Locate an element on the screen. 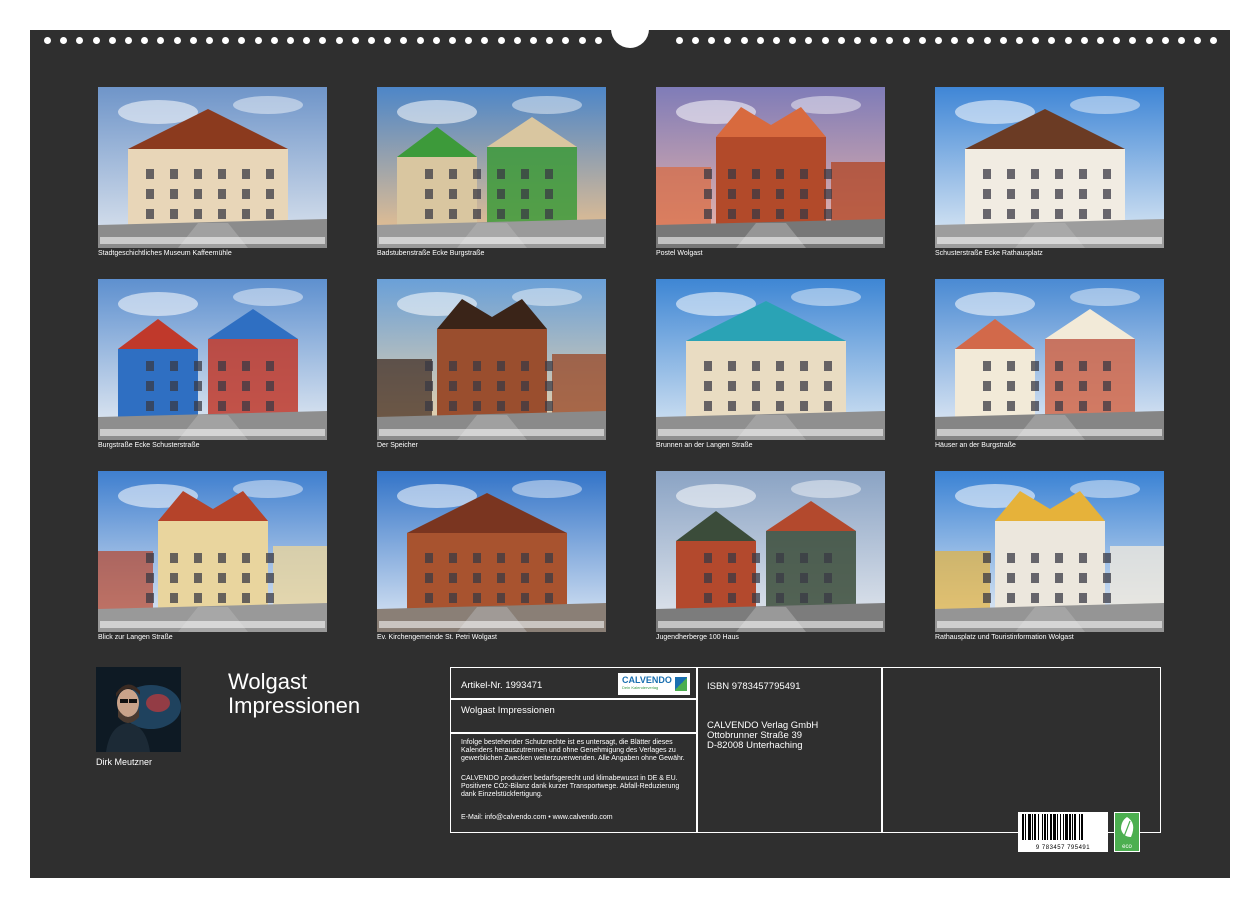  logo-text: CALVENDO is located at coordinates (647, 680).